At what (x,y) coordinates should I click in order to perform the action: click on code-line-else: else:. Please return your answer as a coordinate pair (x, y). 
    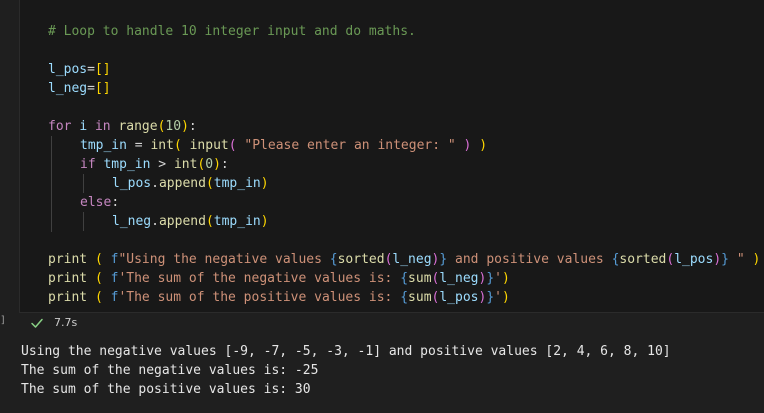
    Looking at the image, I should click on (99, 202).